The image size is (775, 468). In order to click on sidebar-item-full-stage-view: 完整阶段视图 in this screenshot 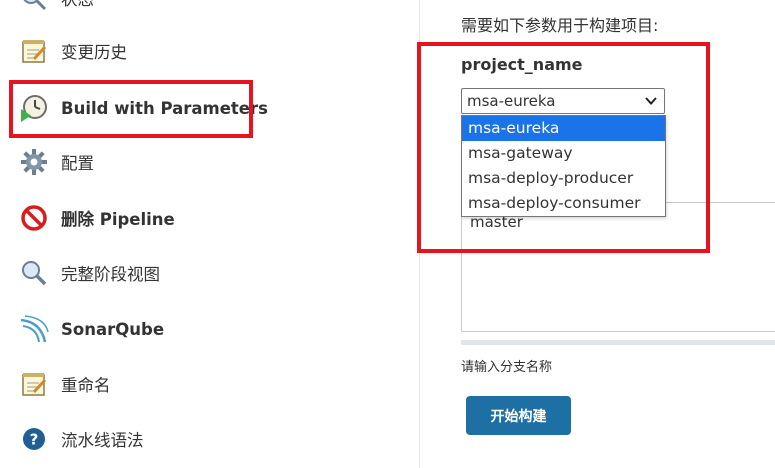, I will do `click(208, 273)`.